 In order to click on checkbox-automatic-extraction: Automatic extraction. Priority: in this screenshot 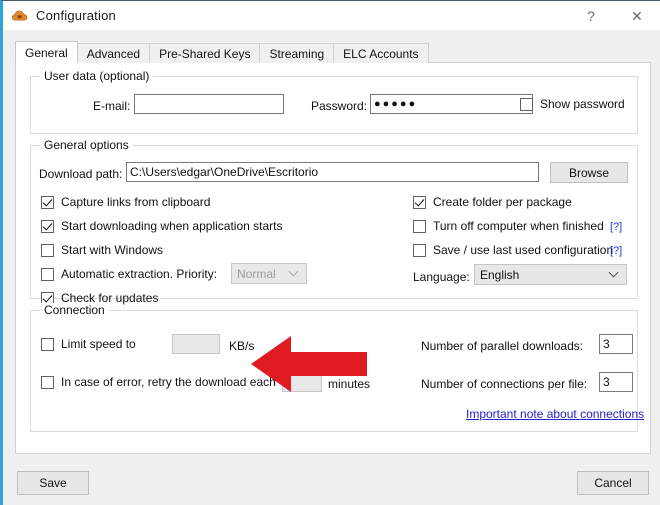, I will do `click(129, 274)`.